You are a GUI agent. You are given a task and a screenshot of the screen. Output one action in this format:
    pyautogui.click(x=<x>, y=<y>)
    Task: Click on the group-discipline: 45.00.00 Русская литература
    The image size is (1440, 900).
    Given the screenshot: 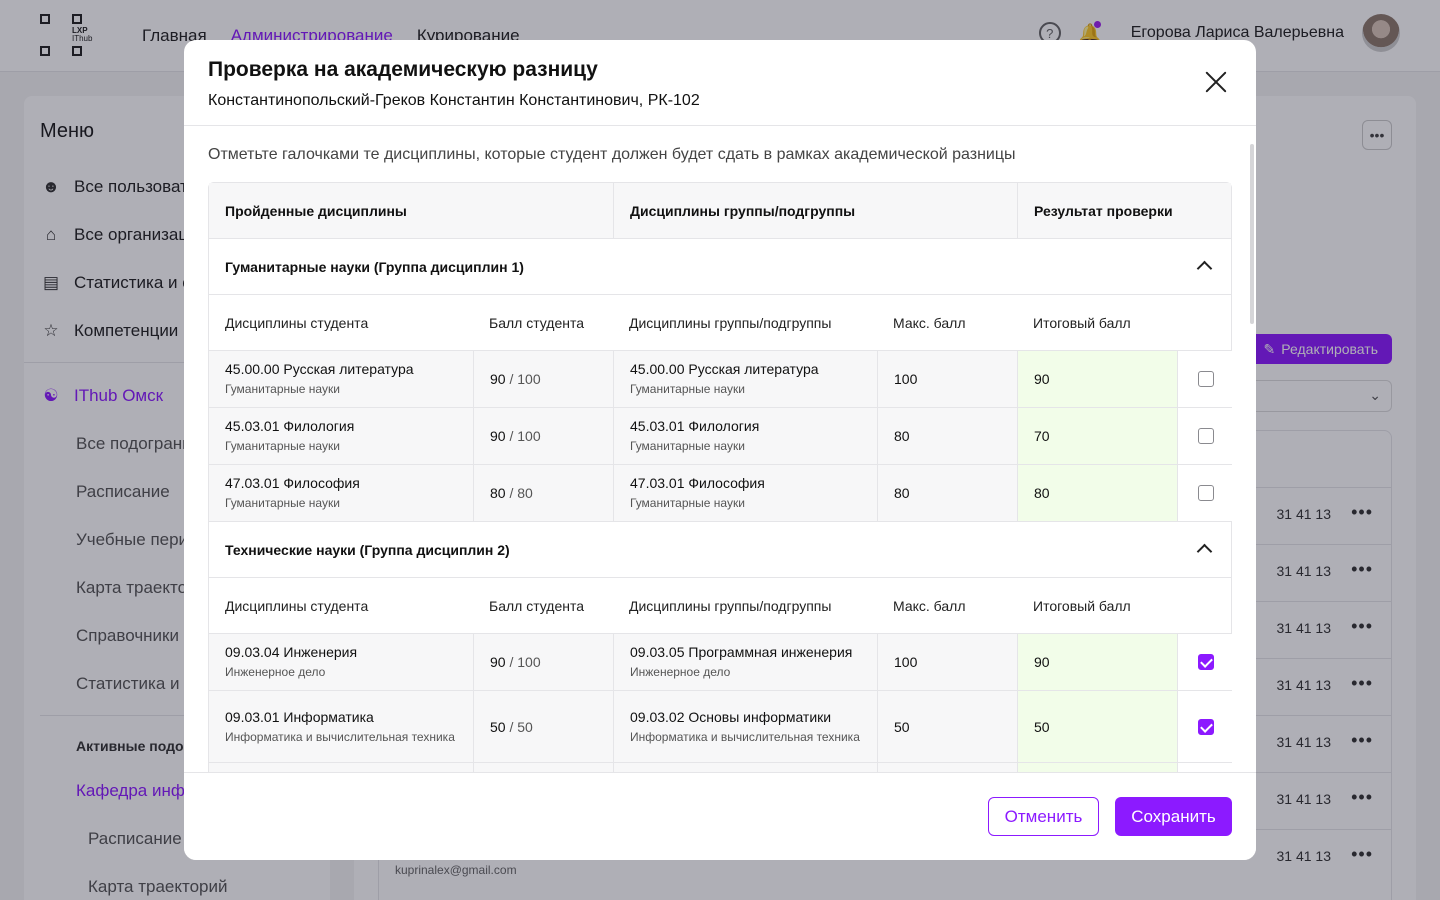 What is the action you would take?
    pyautogui.click(x=724, y=369)
    